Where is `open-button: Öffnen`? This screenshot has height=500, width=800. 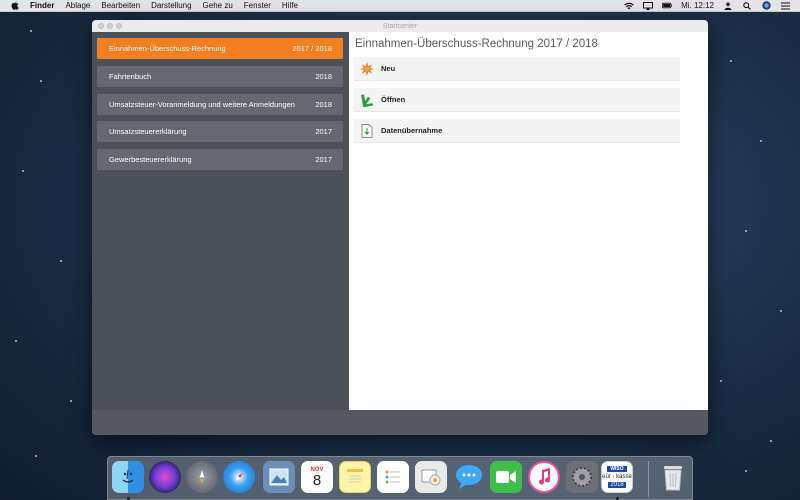 open-button: Öffnen is located at coordinates (517, 100).